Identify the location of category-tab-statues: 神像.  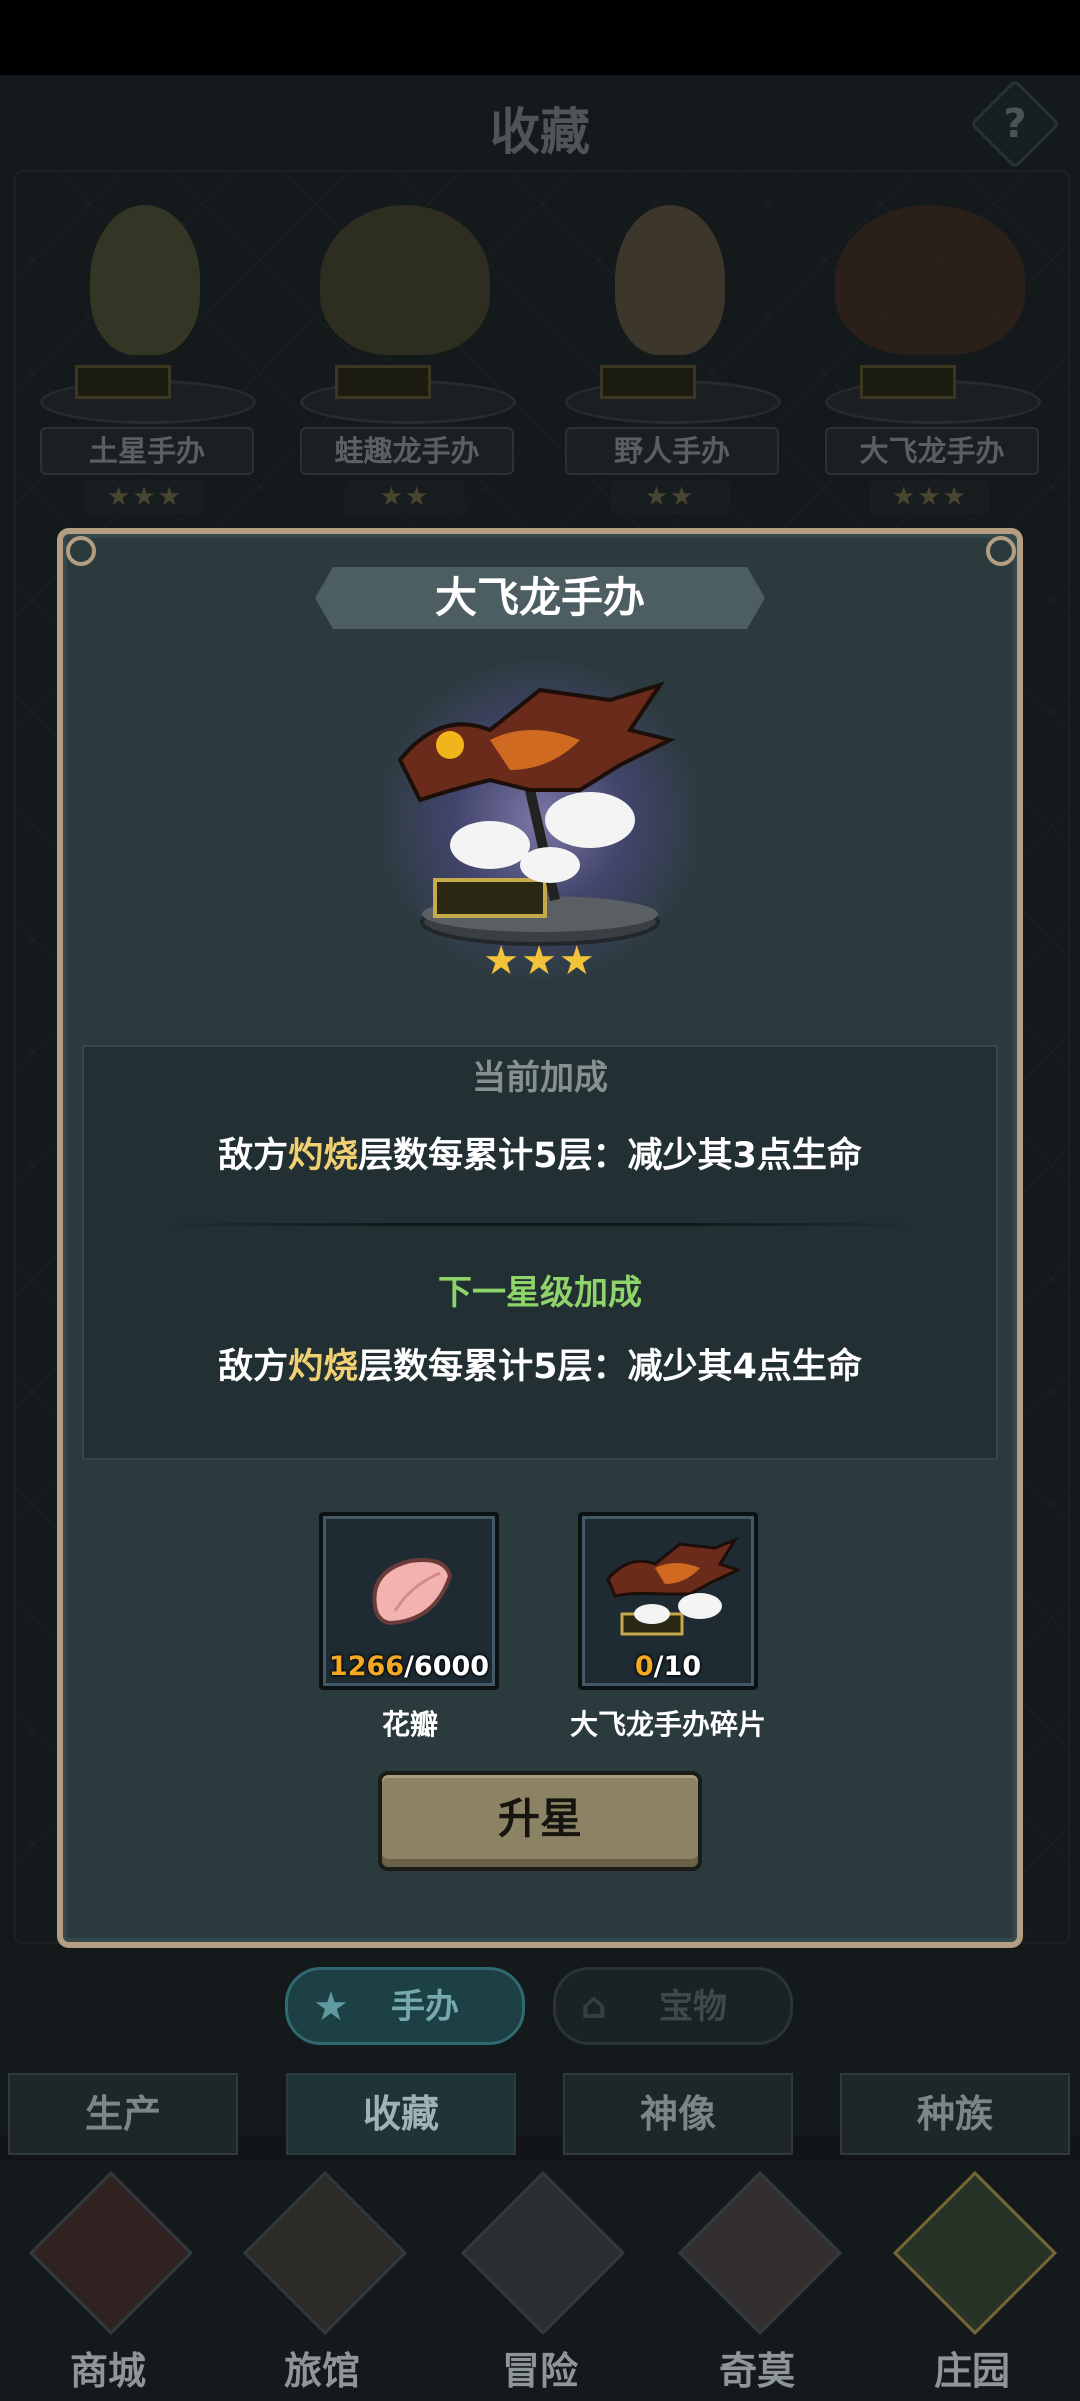
(678, 2114).